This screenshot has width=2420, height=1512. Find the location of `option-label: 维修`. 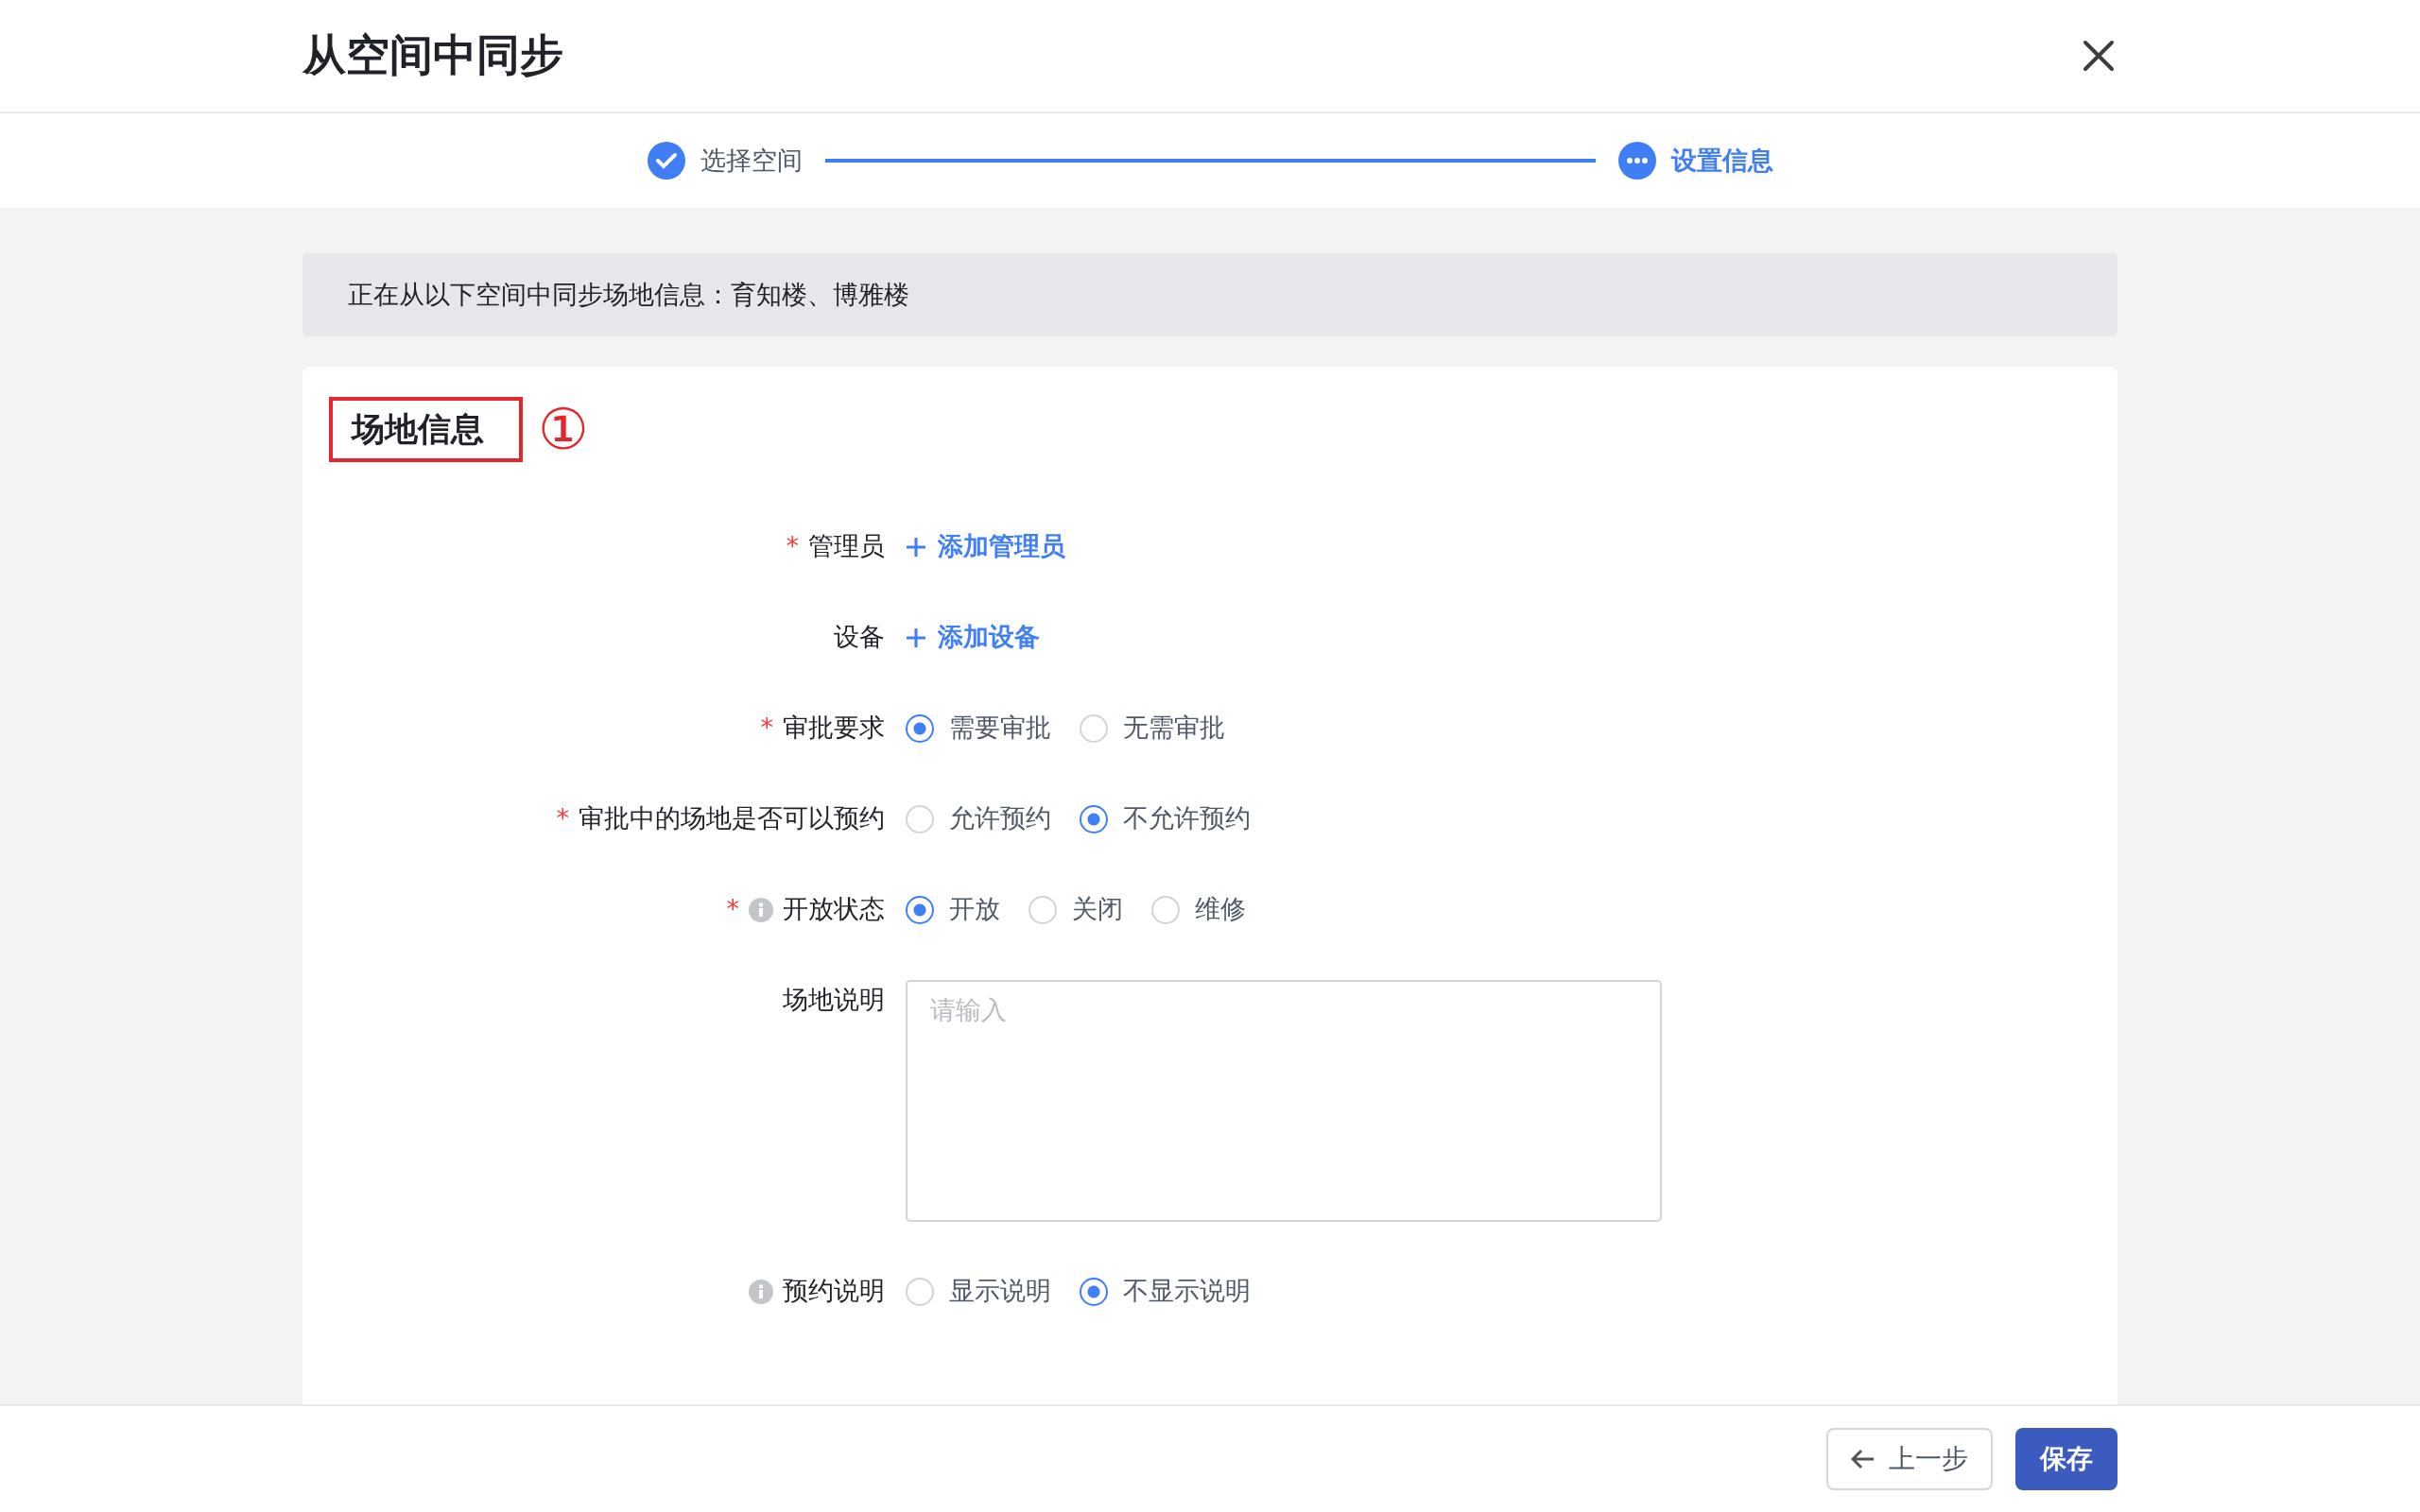

option-label: 维修 is located at coordinates (1220, 909).